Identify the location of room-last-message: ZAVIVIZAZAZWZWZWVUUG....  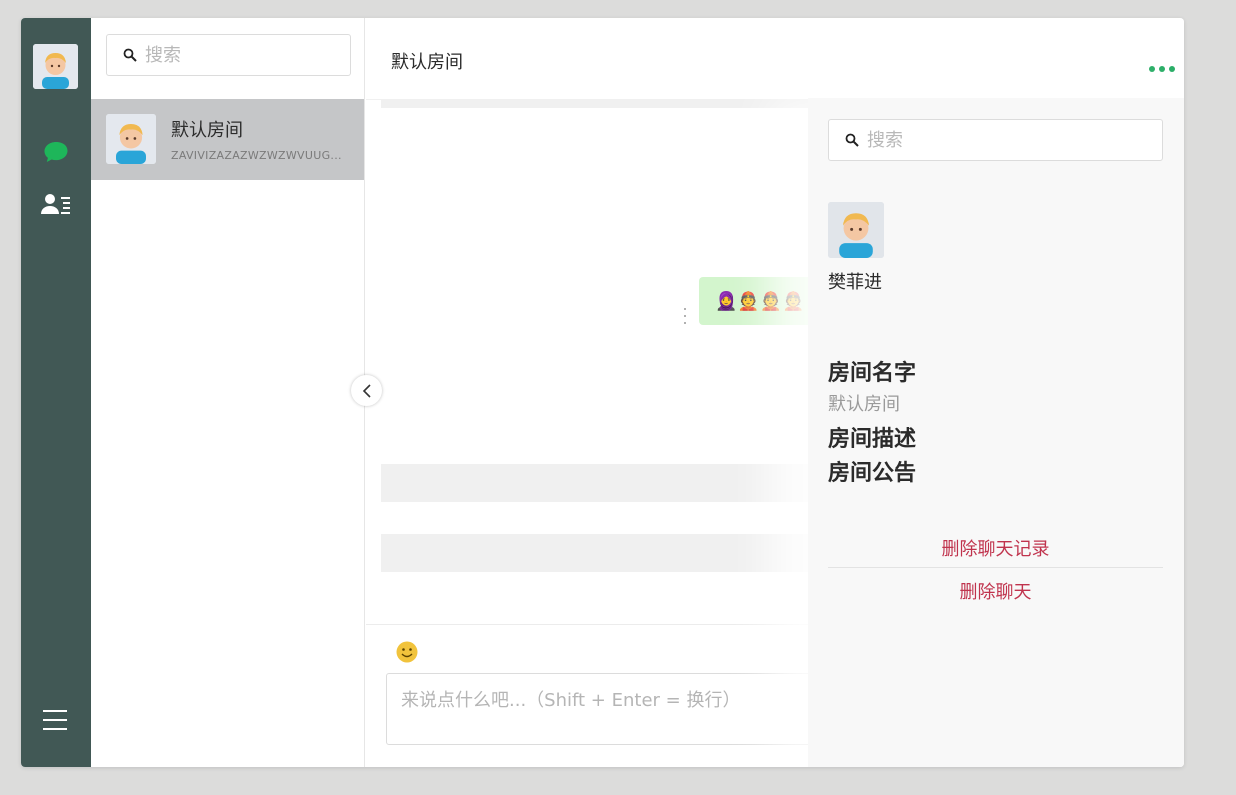
(256, 155).